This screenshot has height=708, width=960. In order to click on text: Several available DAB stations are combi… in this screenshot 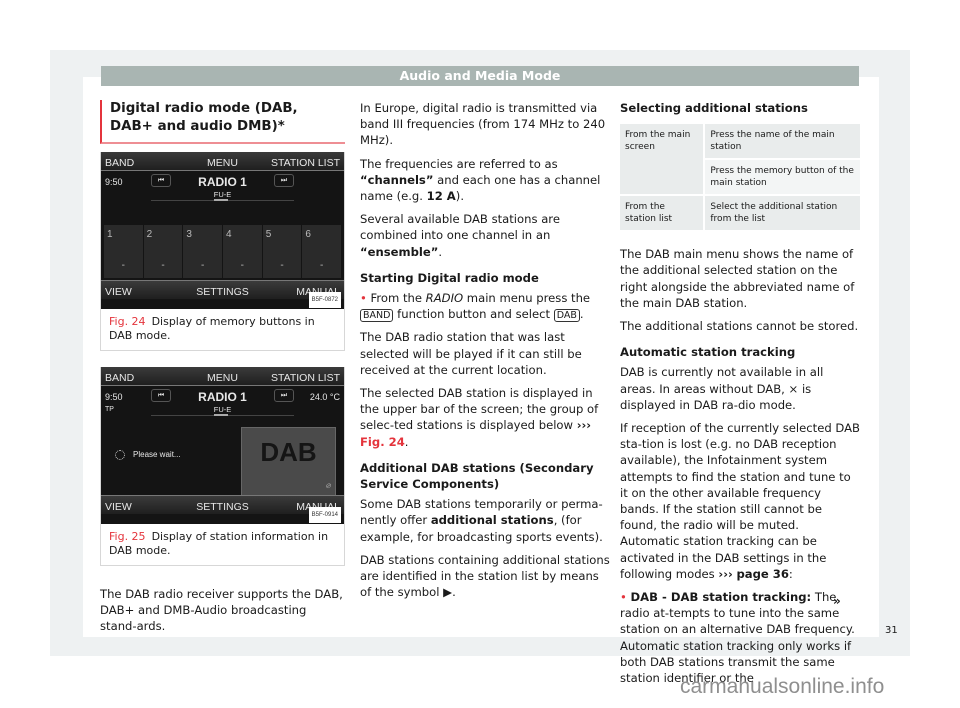, I will do `click(460, 227)`.